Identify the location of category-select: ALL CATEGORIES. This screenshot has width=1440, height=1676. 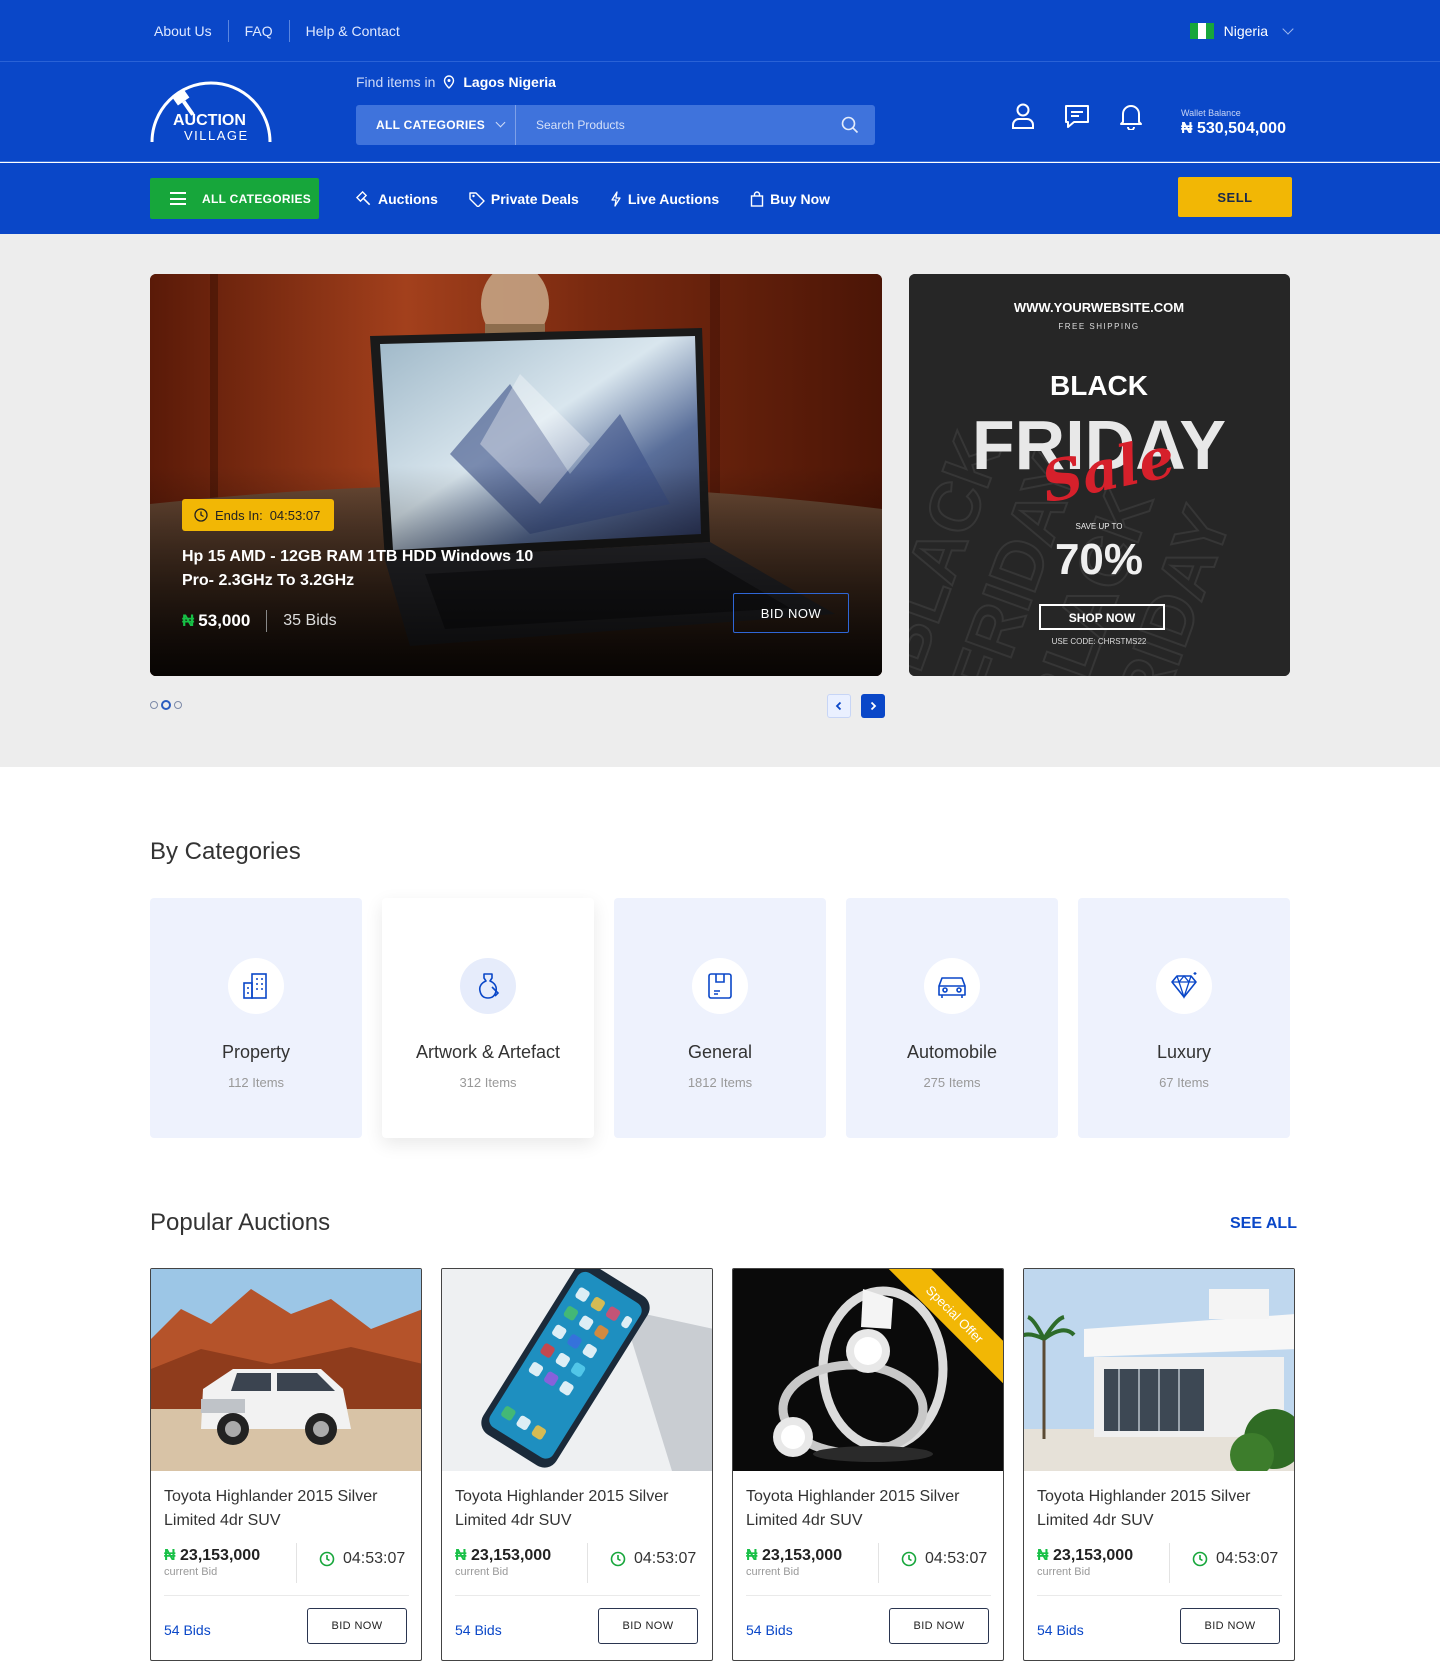
(436, 125).